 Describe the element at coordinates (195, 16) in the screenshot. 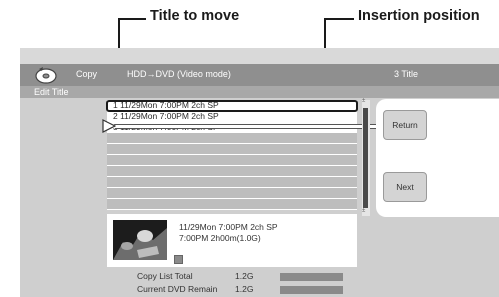

I see `callout-title-to-move: Title to move` at that location.